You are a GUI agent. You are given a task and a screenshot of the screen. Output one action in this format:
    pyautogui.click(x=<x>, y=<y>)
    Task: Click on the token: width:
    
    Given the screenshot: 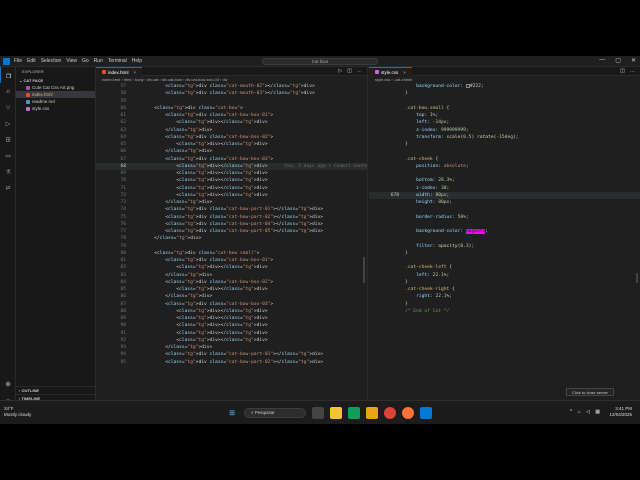 What is the action you would take?
    pyautogui.click(x=420, y=195)
    